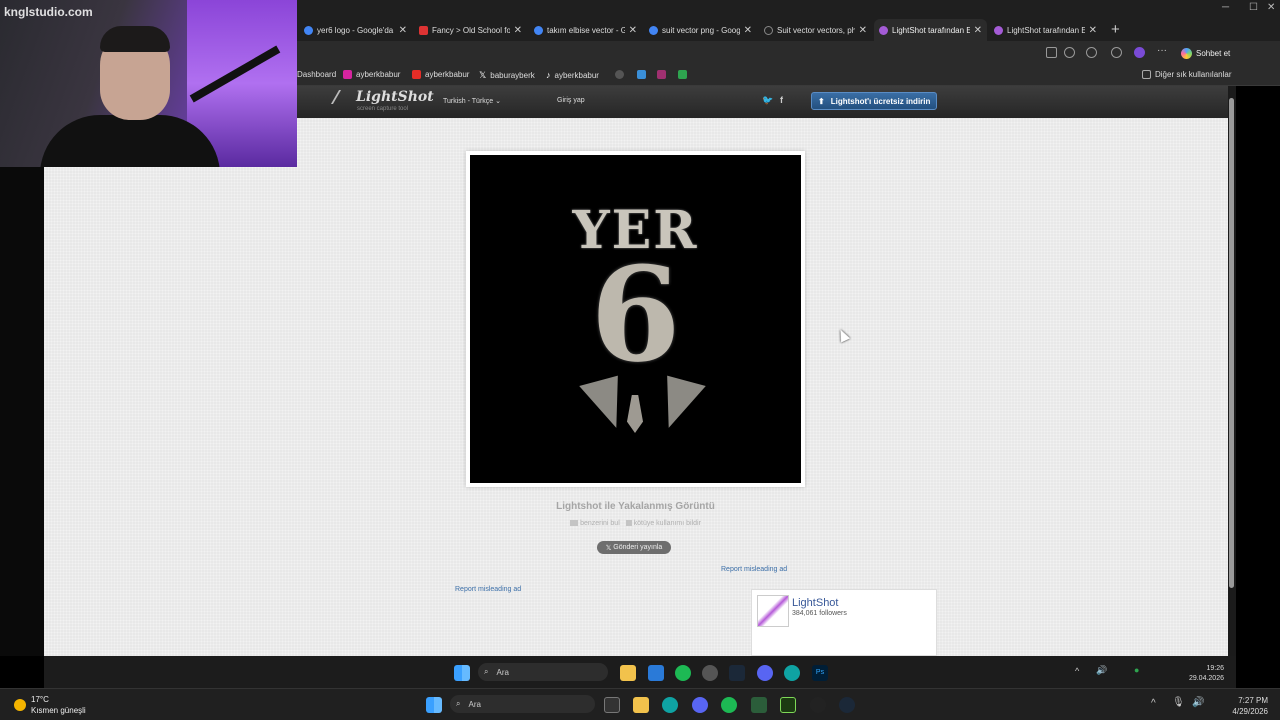 This screenshot has width=1280, height=720. What do you see at coordinates (640, 672) in the screenshot?
I see `remote-taskbar: ⌕ Ara Ps ^ 🔊 ● 19:26 29.04.2026` at bounding box center [640, 672].